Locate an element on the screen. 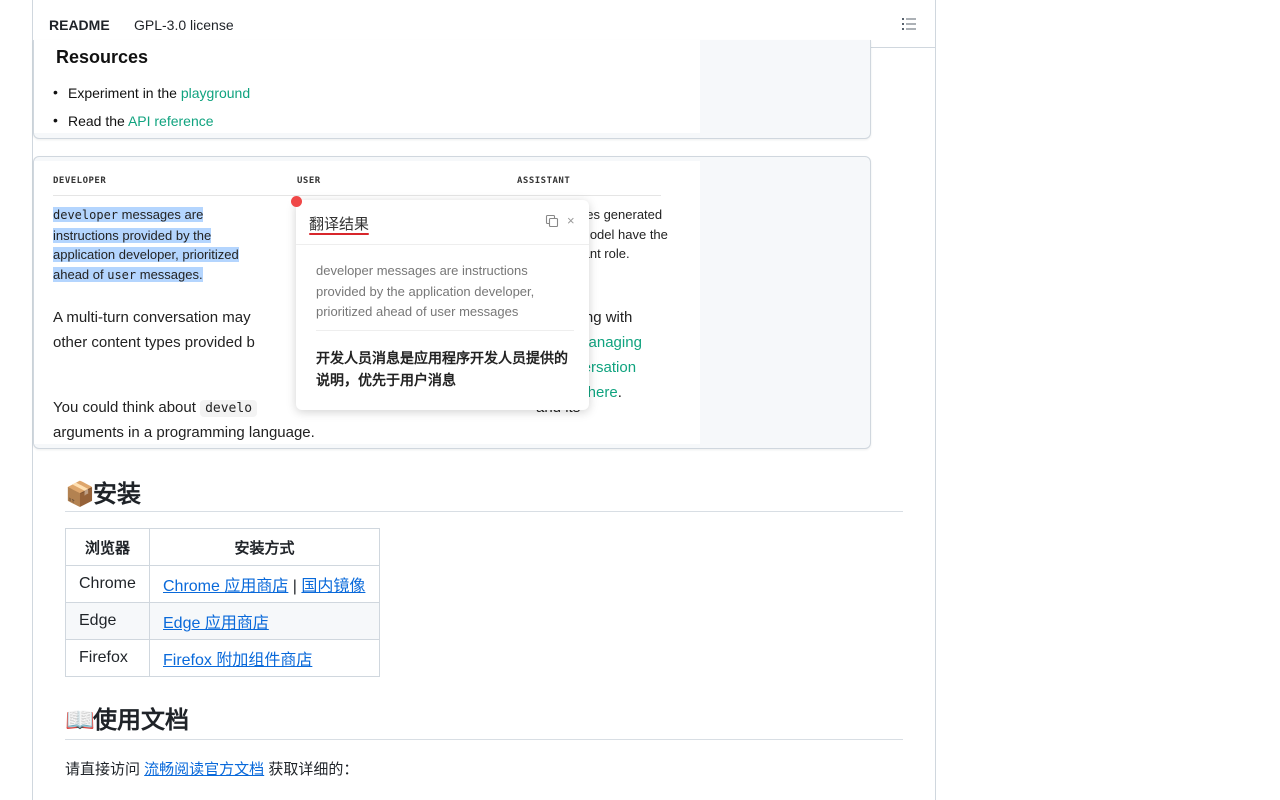  install-cell: Chrome 应用商店 | 国内镜像 is located at coordinates (264, 584).